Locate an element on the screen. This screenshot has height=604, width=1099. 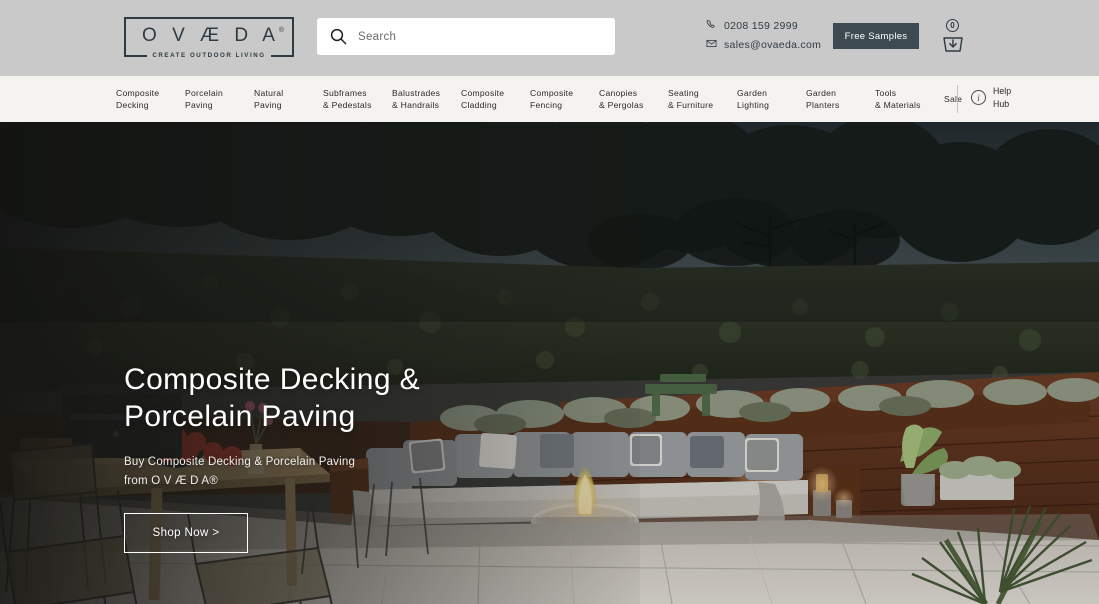
nav-item-composite-decking: Composite Decking is located at coordinates (150, 99).